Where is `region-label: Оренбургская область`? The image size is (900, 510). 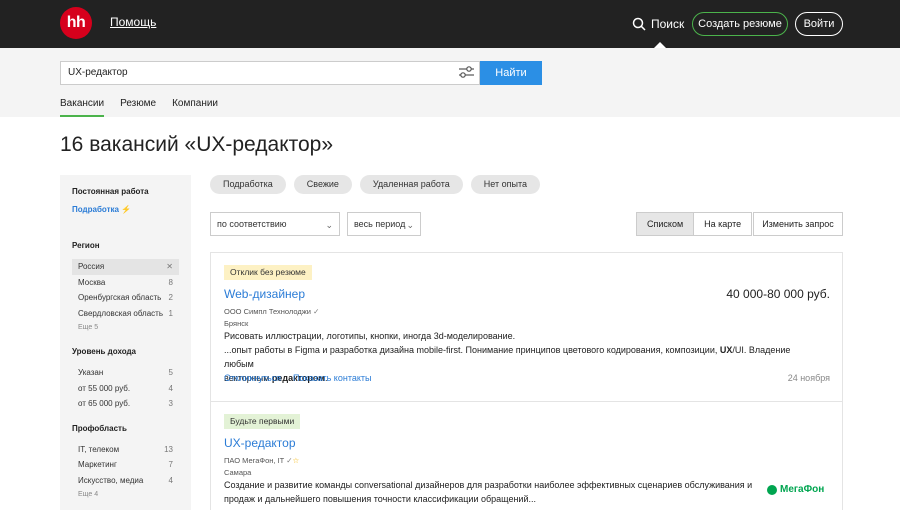 region-label: Оренбургская область is located at coordinates (120, 297).